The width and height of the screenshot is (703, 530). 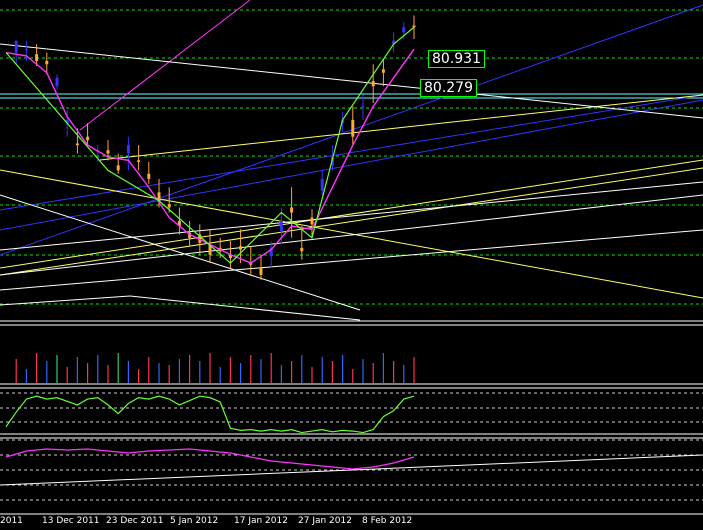 What do you see at coordinates (135, 521) in the screenshot?
I see `x-label-2: 23 Dec 2011` at bounding box center [135, 521].